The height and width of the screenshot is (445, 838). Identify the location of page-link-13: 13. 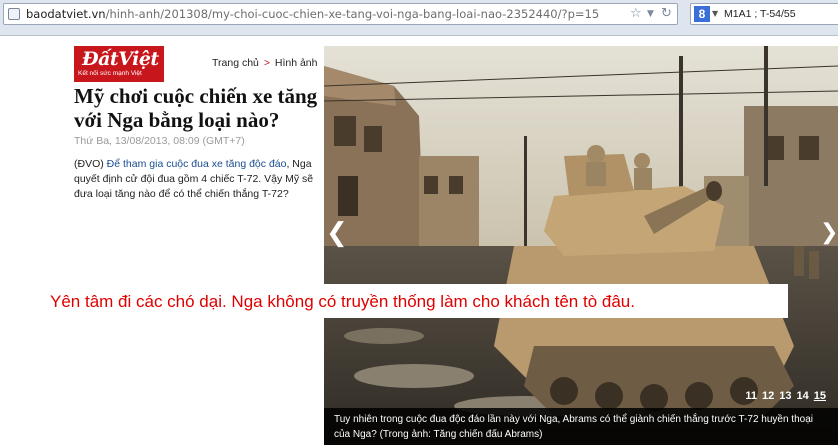
(785, 396).